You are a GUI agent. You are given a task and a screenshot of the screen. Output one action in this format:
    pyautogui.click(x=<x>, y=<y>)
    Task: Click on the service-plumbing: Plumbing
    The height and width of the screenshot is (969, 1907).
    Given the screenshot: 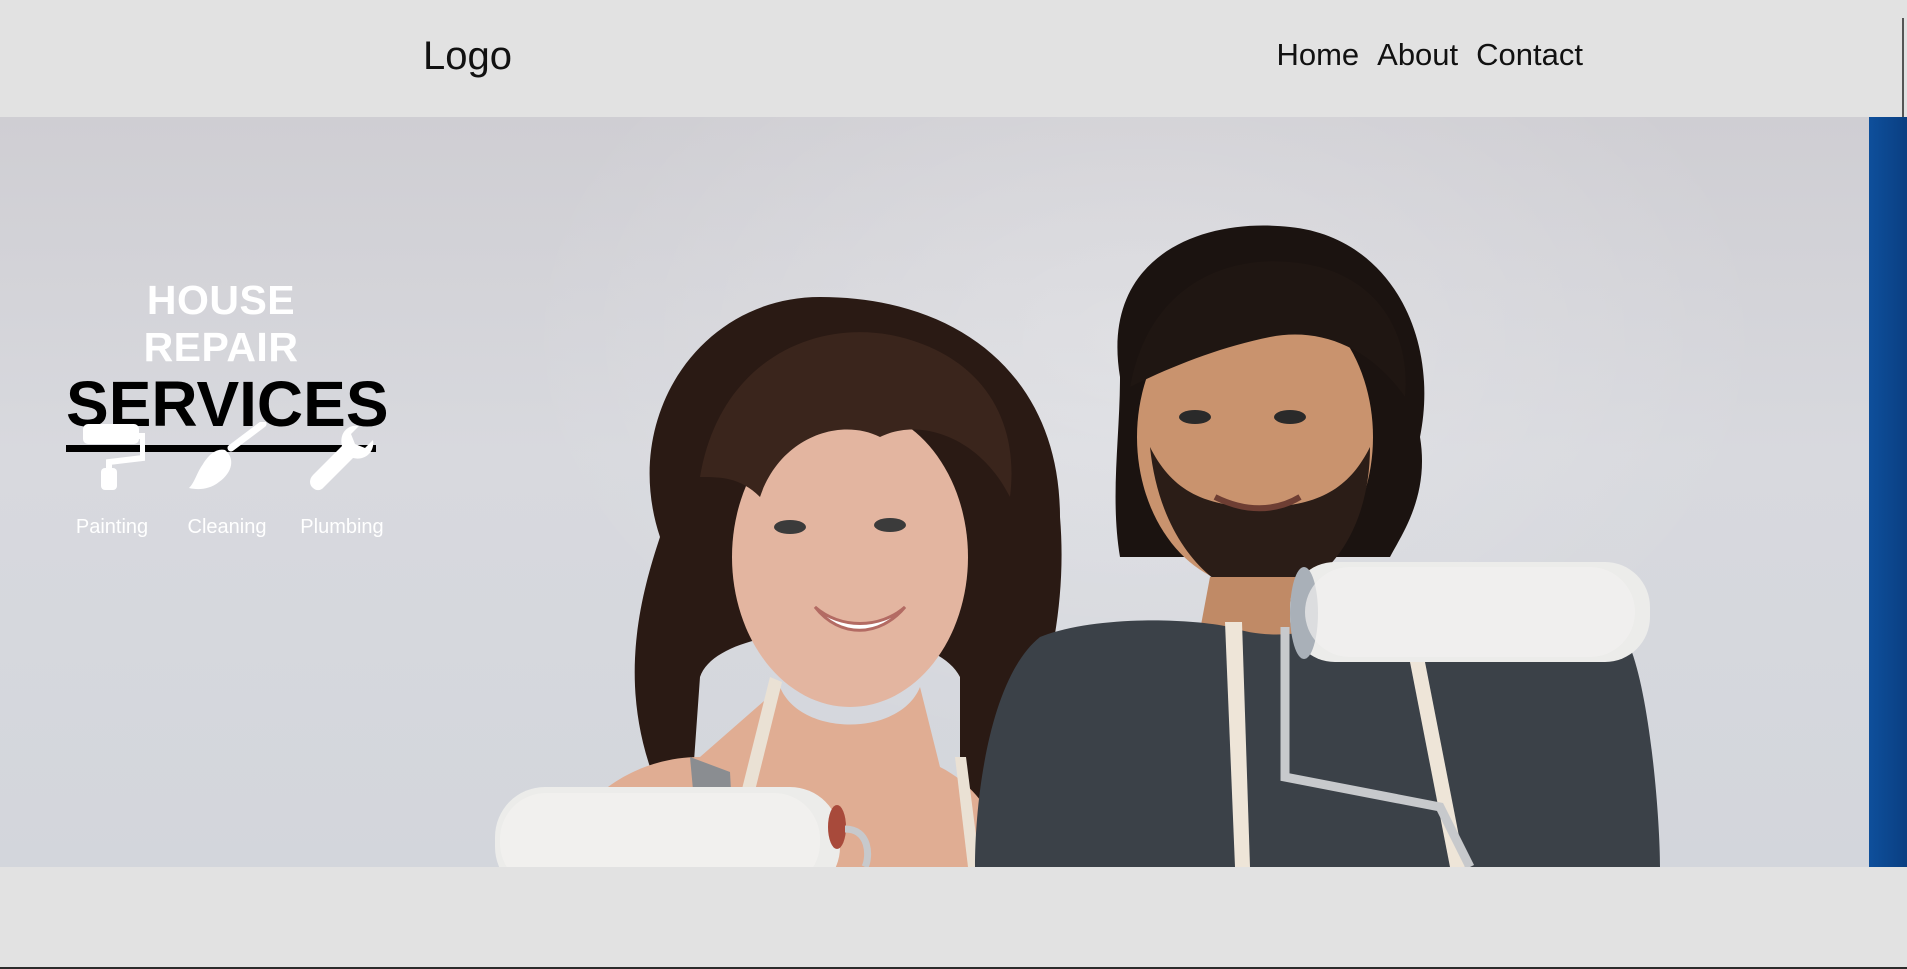 What is the action you would take?
    pyautogui.click(x=342, y=480)
    